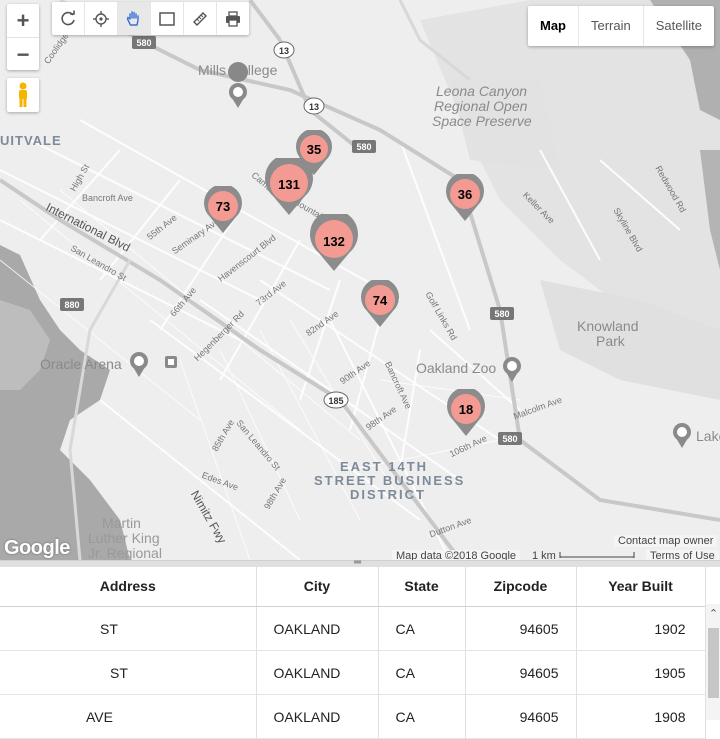  Describe the element at coordinates (465, 194) in the screenshot. I see `cluster-count: 36` at that location.